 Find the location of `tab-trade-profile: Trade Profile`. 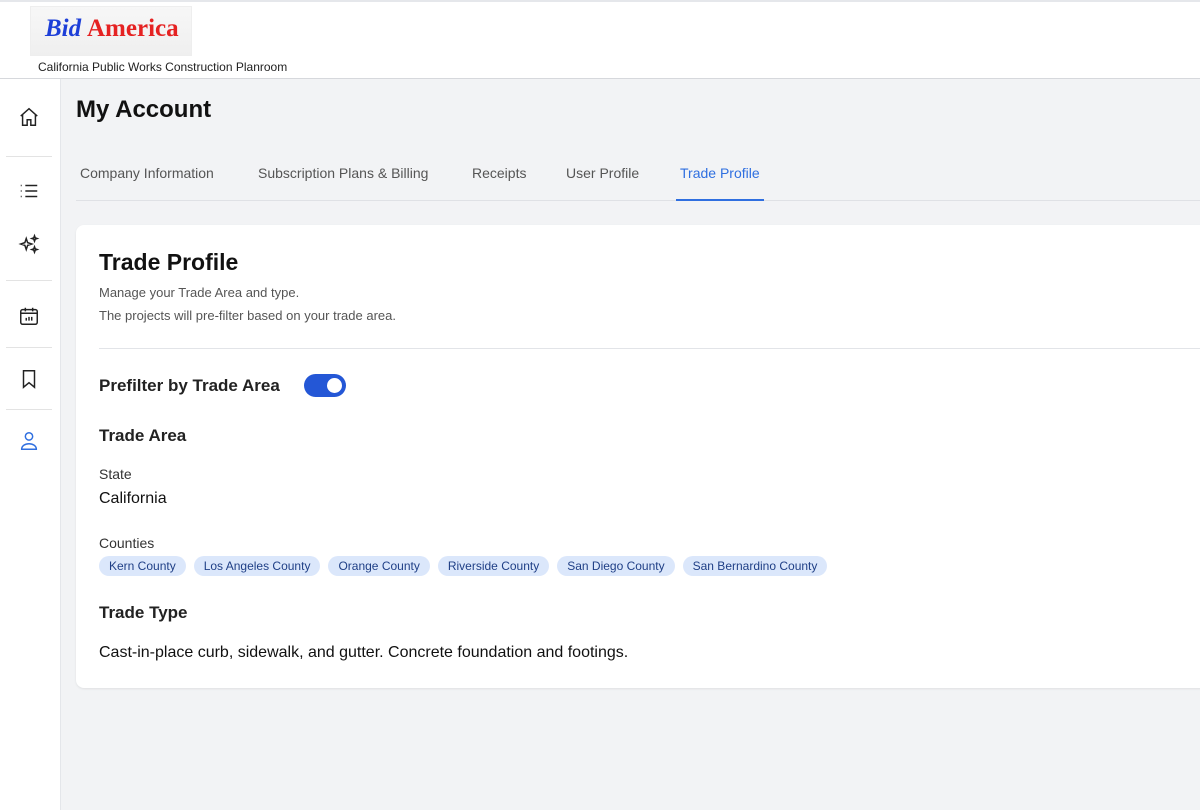

tab-trade-profile: Trade Profile is located at coordinates (720, 183).